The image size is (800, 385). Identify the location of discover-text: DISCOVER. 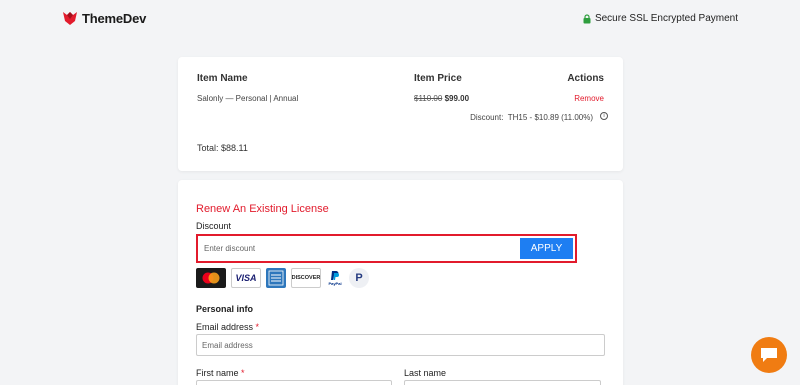
(306, 278).